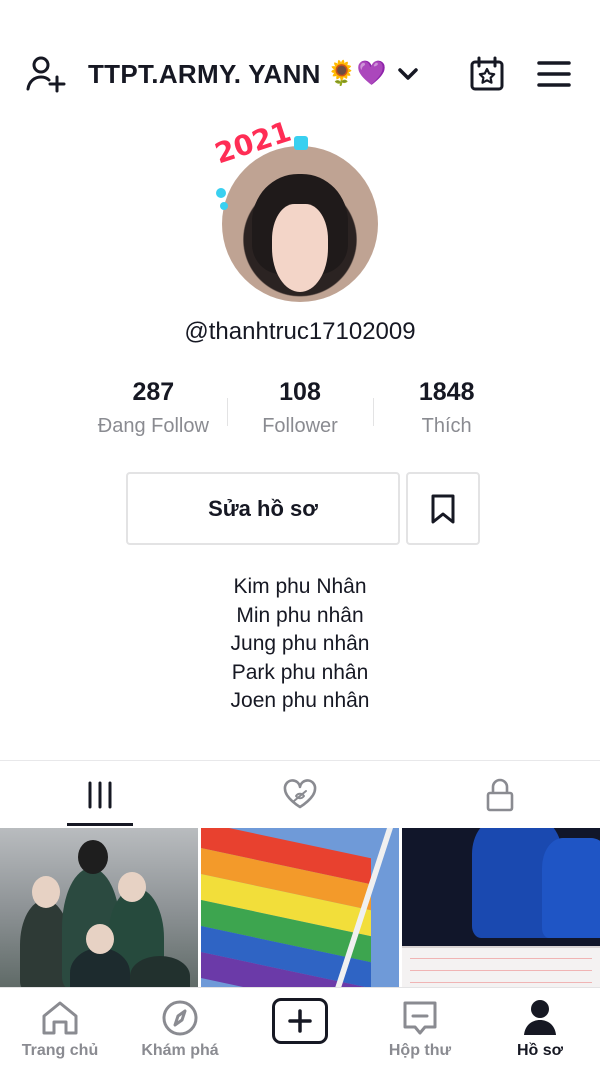  Describe the element at coordinates (153, 413) in the screenshot. I see `stat-following: 287 Đang Follow` at that location.